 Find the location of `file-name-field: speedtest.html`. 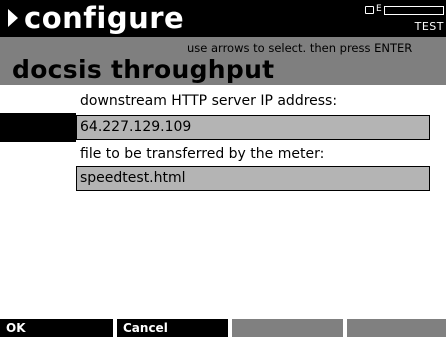

file-name-field: speedtest.html is located at coordinates (253, 178).